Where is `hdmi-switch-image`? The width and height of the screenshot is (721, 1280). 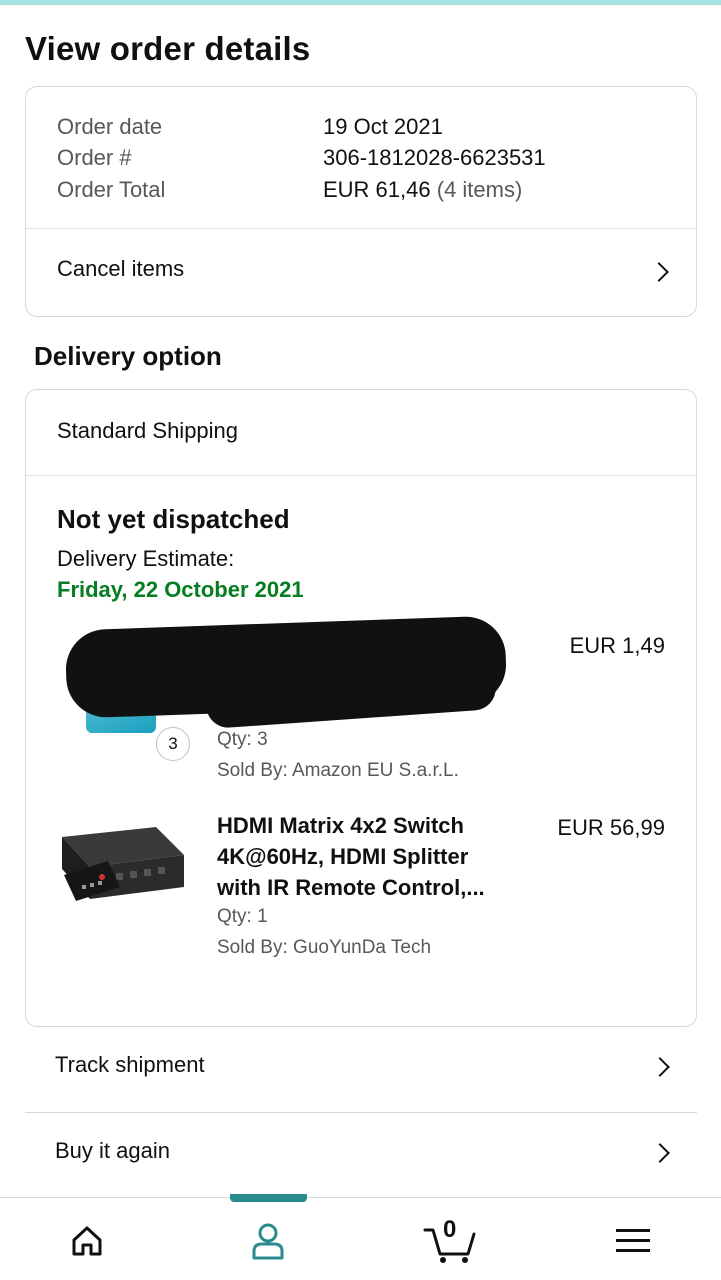
hdmi-switch-image is located at coordinates (123, 864).